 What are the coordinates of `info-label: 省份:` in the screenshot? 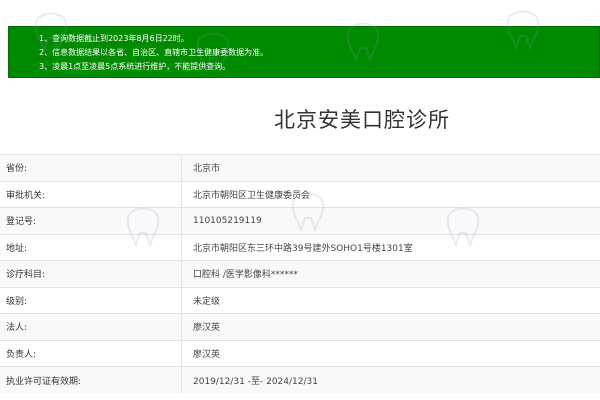 It's located at (91, 167).